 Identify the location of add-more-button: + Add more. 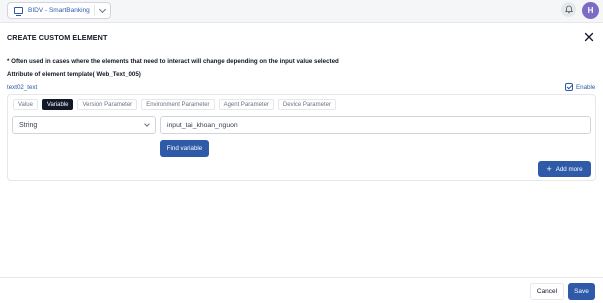
(564, 169).